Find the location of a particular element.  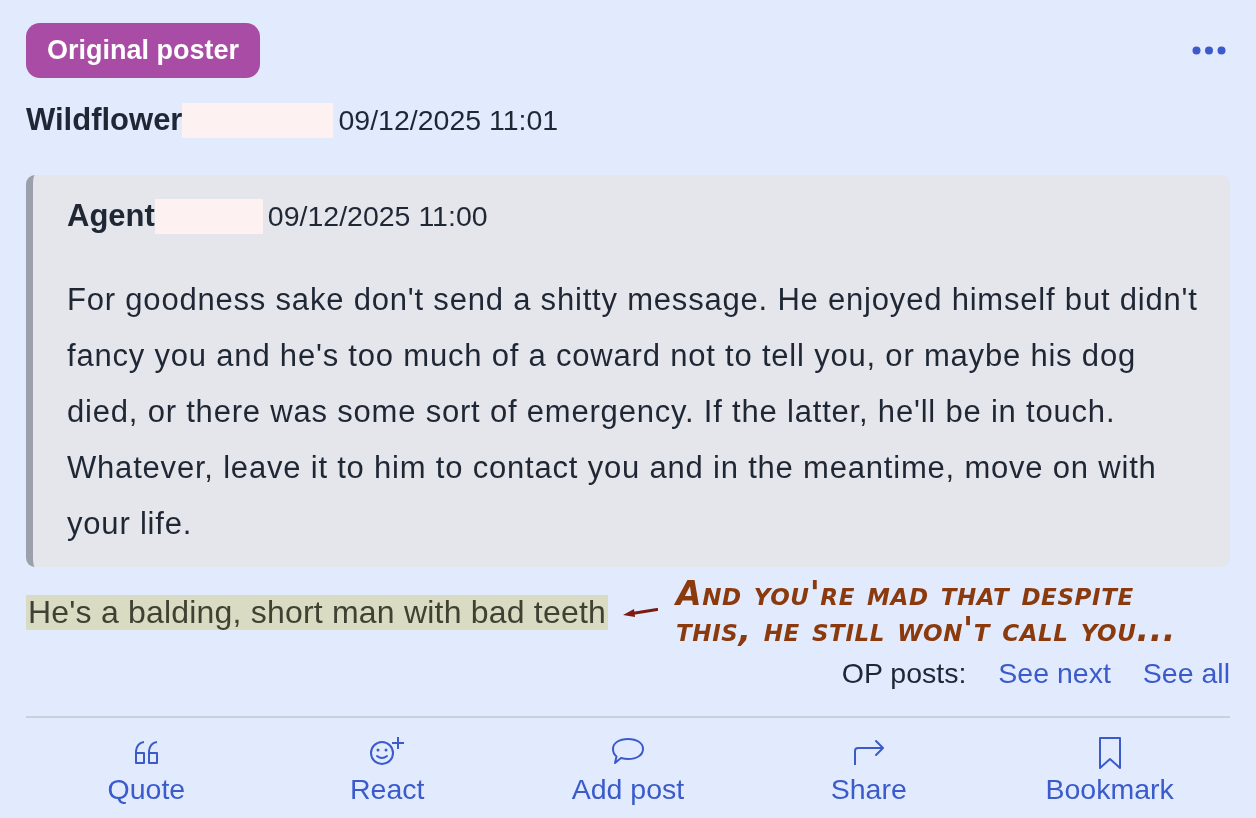

react-button: React is located at coordinates (387, 761).